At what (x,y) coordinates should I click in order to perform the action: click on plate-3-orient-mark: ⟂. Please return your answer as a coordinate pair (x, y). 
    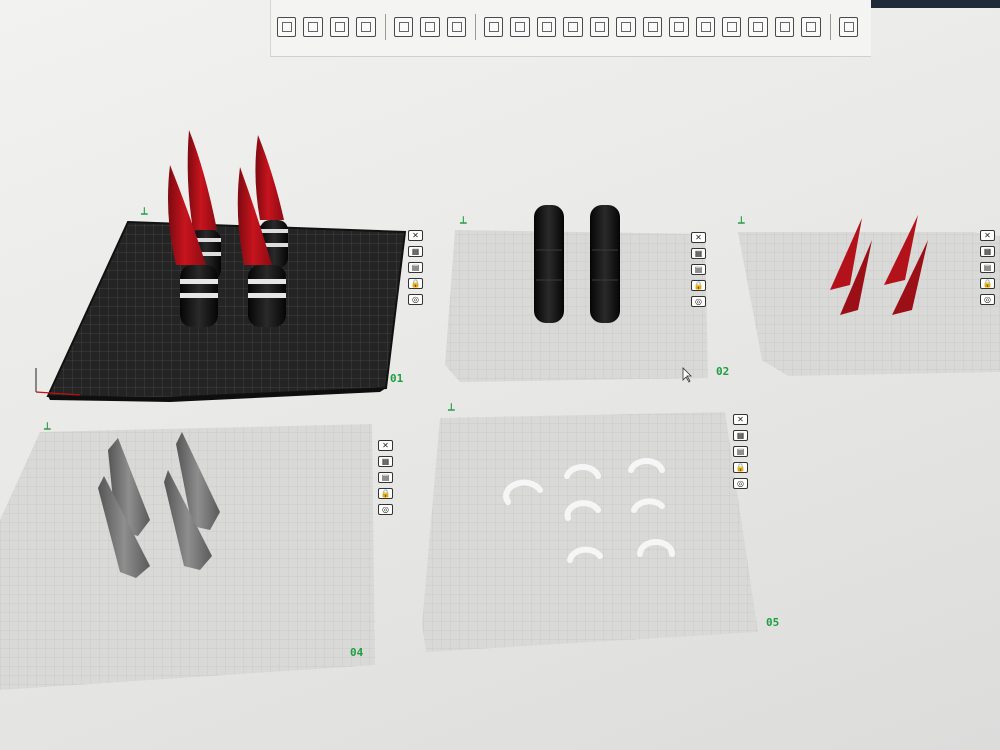
    Looking at the image, I should click on (741, 220).